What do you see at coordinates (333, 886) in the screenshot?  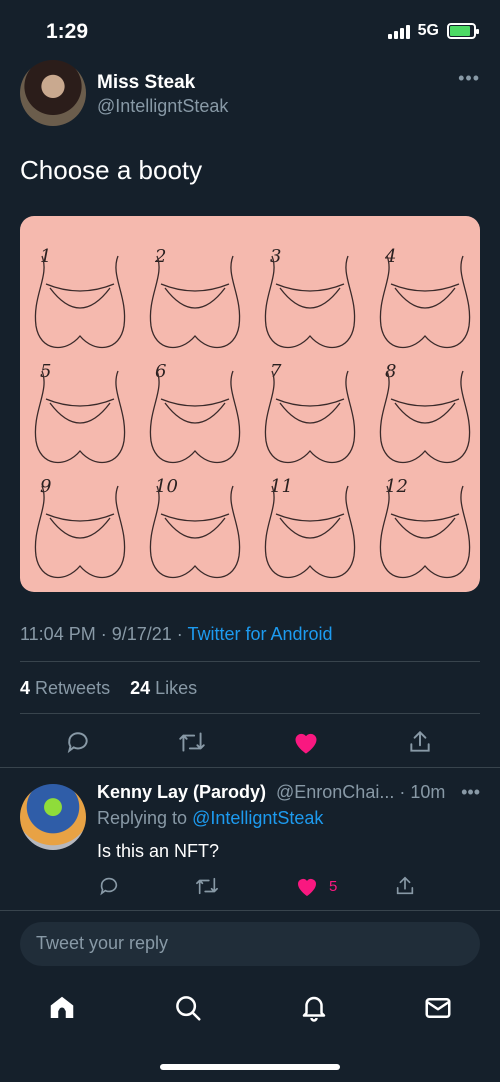 I see `reply-like-count: 5` at bounding box center [333, 886].